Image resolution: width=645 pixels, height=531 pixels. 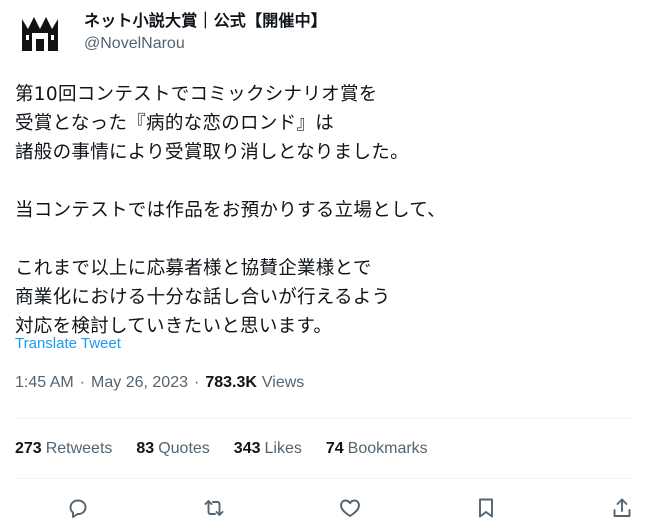 What do you see at coordinates (44, 383) in the screenshot?
I see `tweet-time: 1:45 AM` at bounding box center [44, 383].